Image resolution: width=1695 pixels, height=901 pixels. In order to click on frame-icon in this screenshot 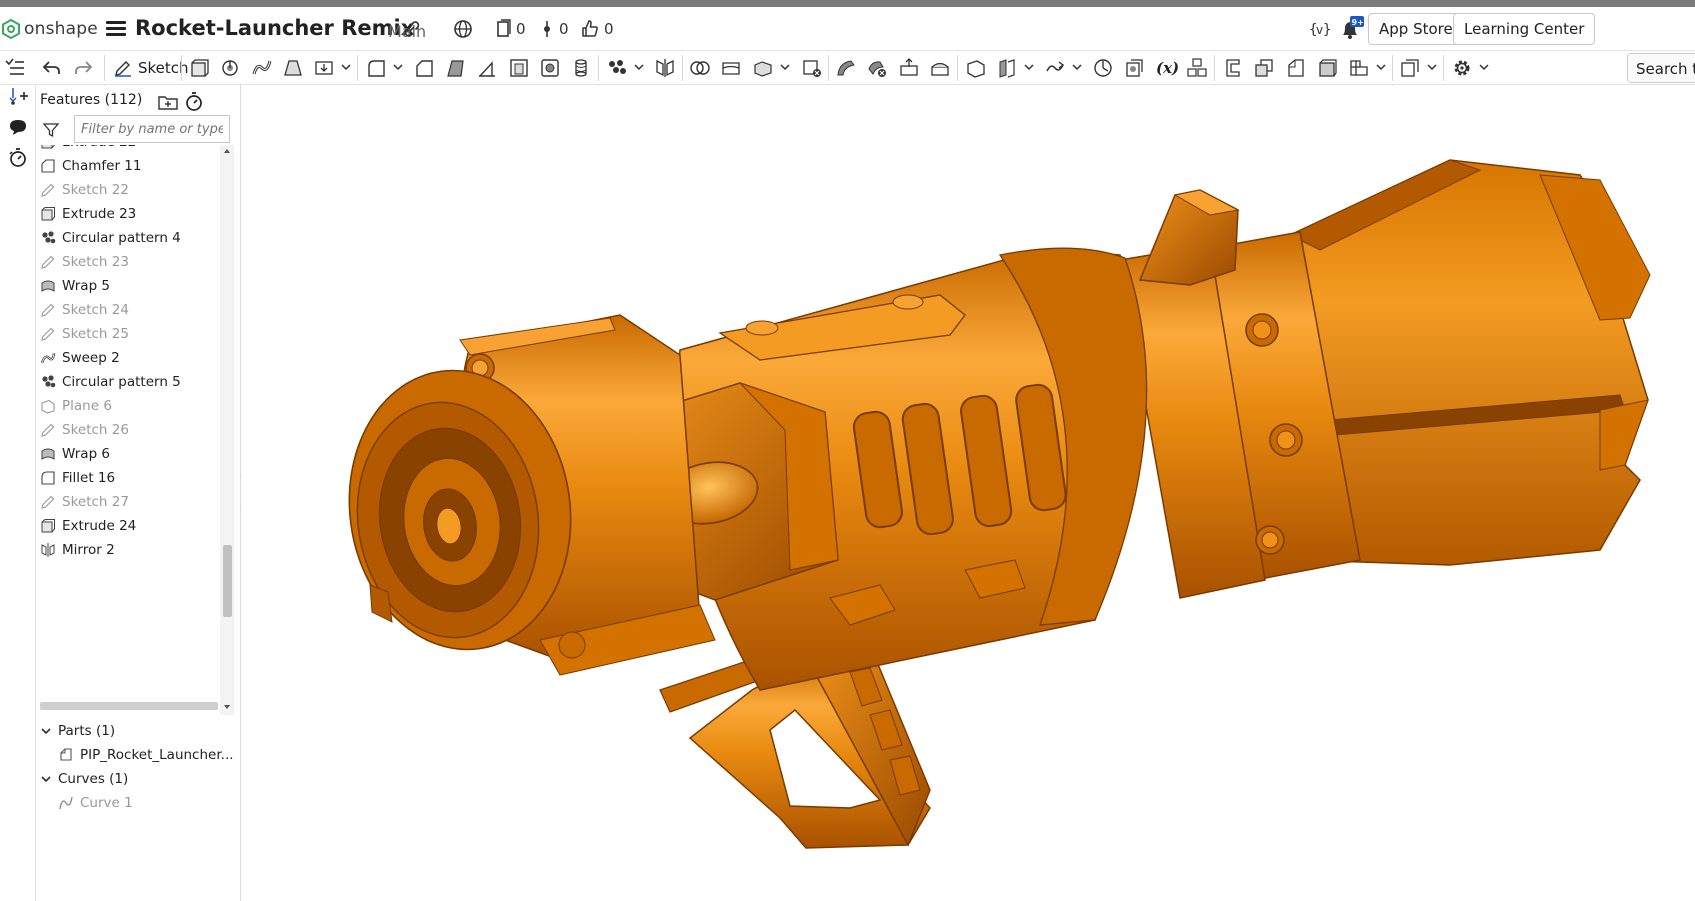, I will do `click(1410, 68)`.